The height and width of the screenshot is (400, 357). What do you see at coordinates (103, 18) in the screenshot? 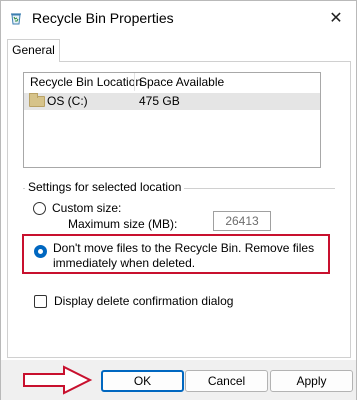
I see `window-title: Recycle Bin Properties` at bounding box center [103, 18].